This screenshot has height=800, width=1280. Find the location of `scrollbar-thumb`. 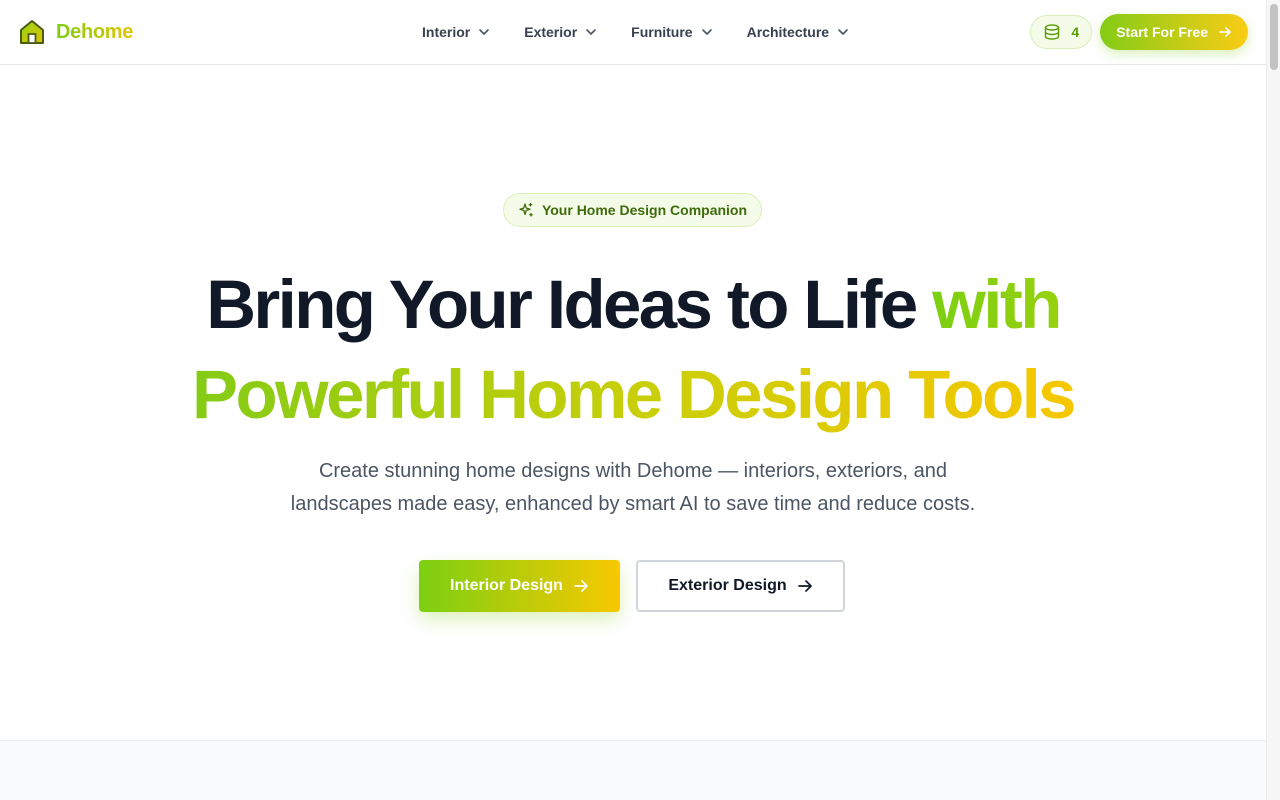

scrollbar-thumb is located at coordinates (1274, 37).